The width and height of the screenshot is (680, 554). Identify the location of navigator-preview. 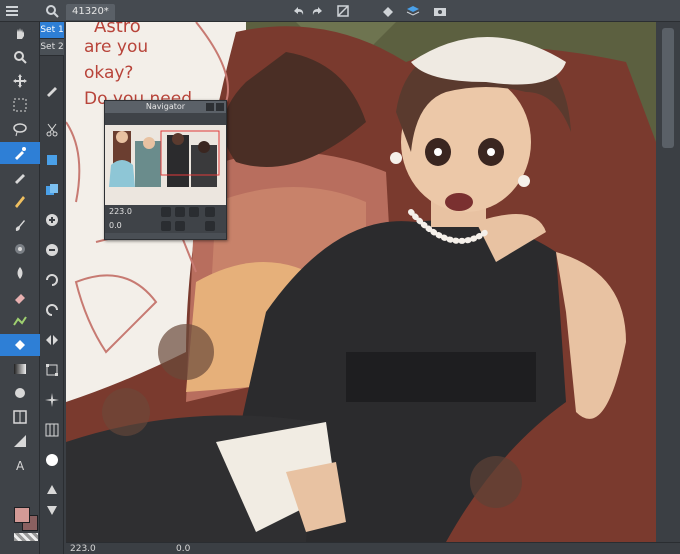
(165, 165).